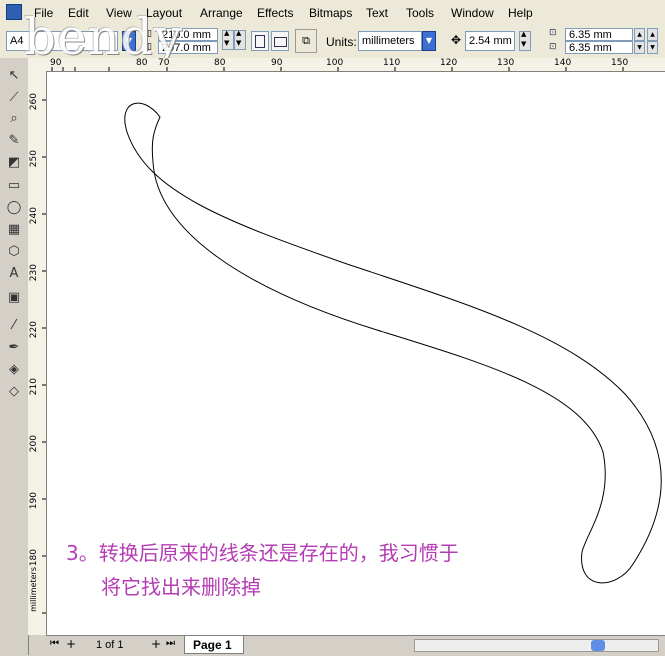 Image resolution: width=665 pixels, height=656 pixels. I want to click on interactive-fill-tool-icon: ◇, so click(14, 392).